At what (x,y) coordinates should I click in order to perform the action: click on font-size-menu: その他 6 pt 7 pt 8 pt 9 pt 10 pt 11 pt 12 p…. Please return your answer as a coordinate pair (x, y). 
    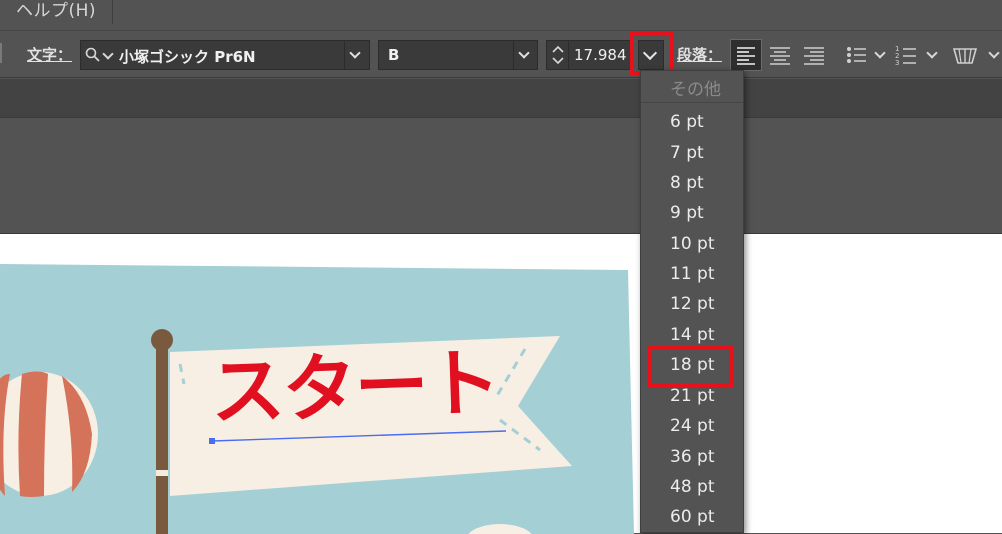
    Looking at the image, I should click on (692, 301).